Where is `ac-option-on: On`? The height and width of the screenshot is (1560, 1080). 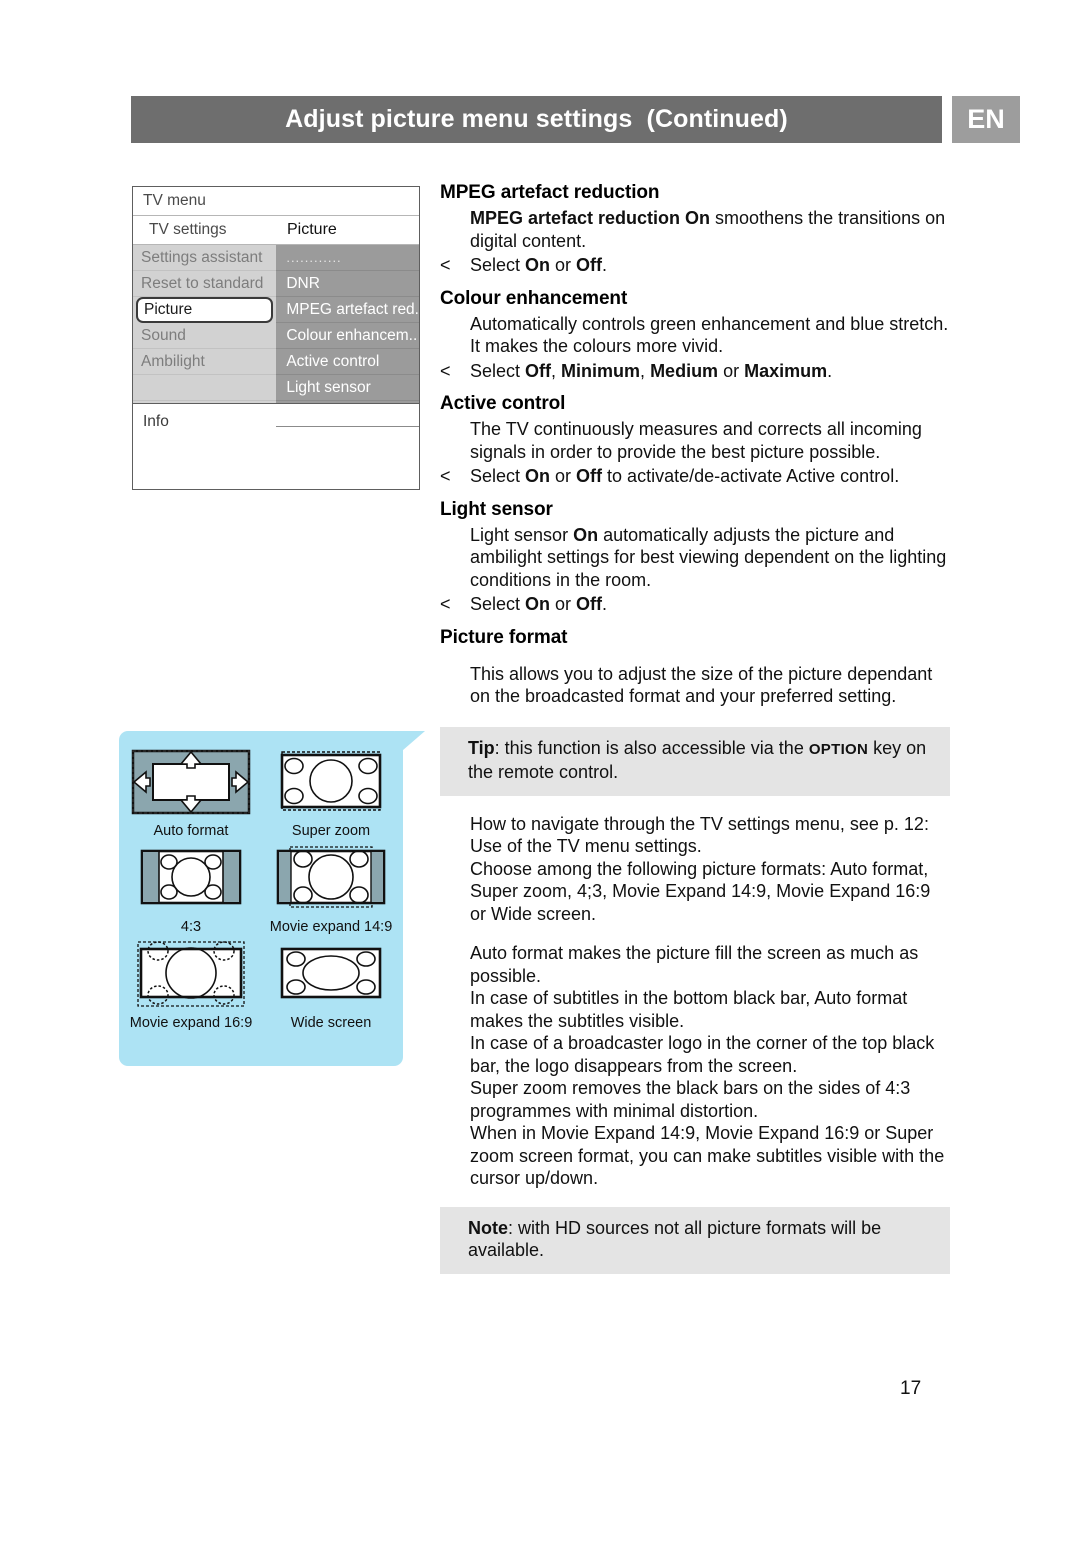
ac-option-on: On is located at coordinates (538, 476).